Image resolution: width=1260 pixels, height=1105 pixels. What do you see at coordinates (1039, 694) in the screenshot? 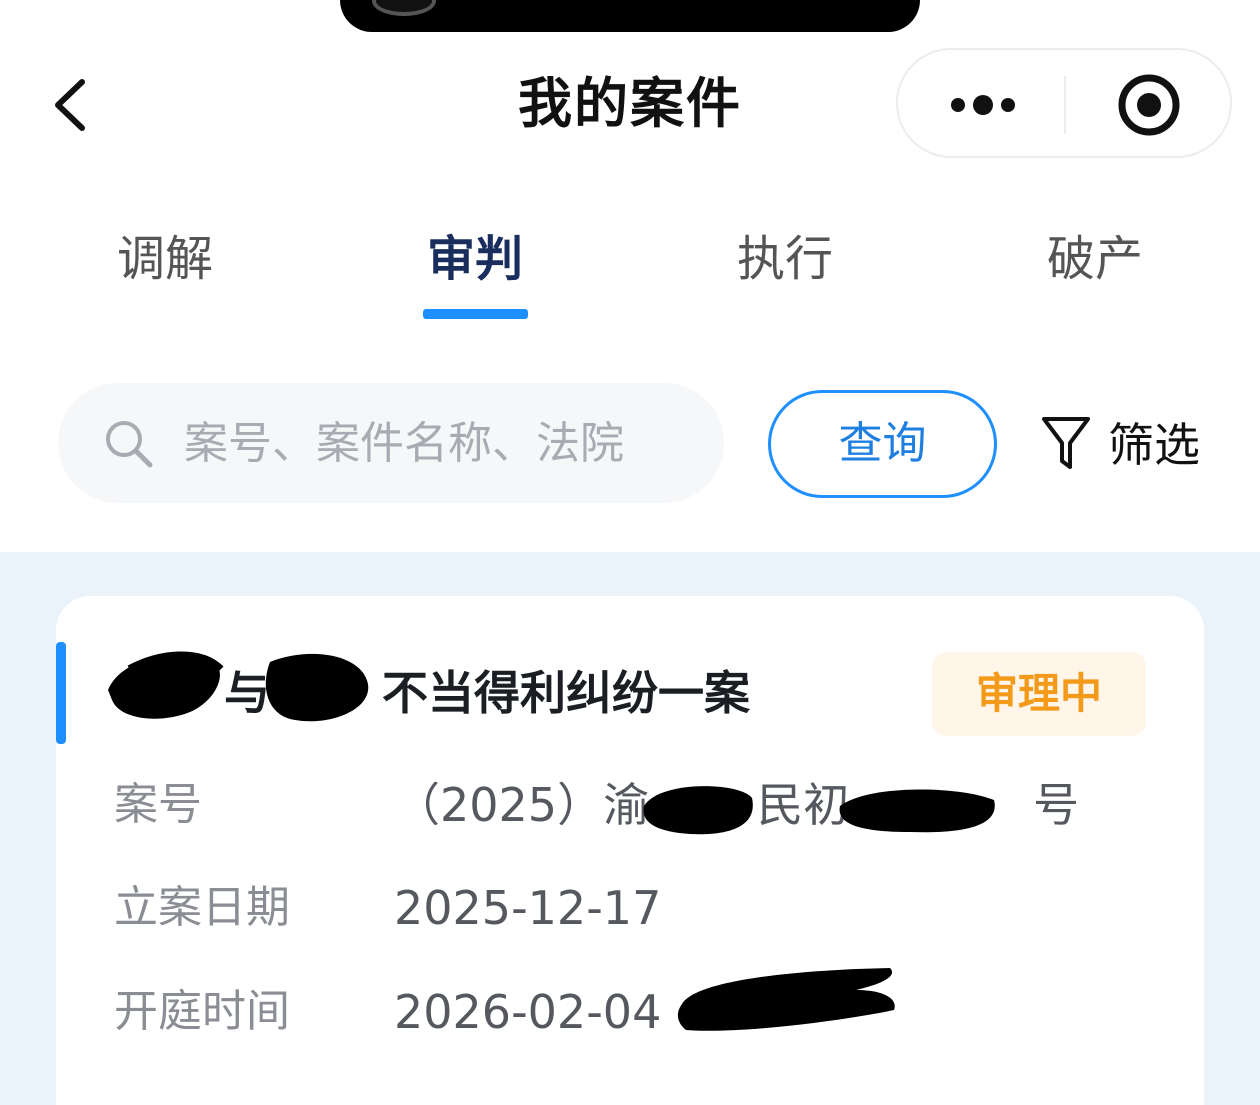
I see `status-badge: 审理中` at bounding box center [1039, 694].